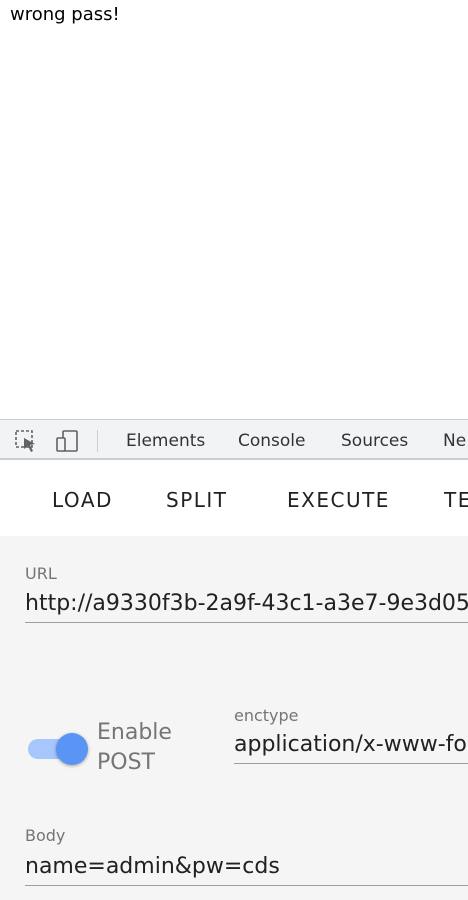 The height and width of the screenshot is (900, 468). I want to click on devtools-toolbar: Elements Console Sources Ne, so click(234, 439).